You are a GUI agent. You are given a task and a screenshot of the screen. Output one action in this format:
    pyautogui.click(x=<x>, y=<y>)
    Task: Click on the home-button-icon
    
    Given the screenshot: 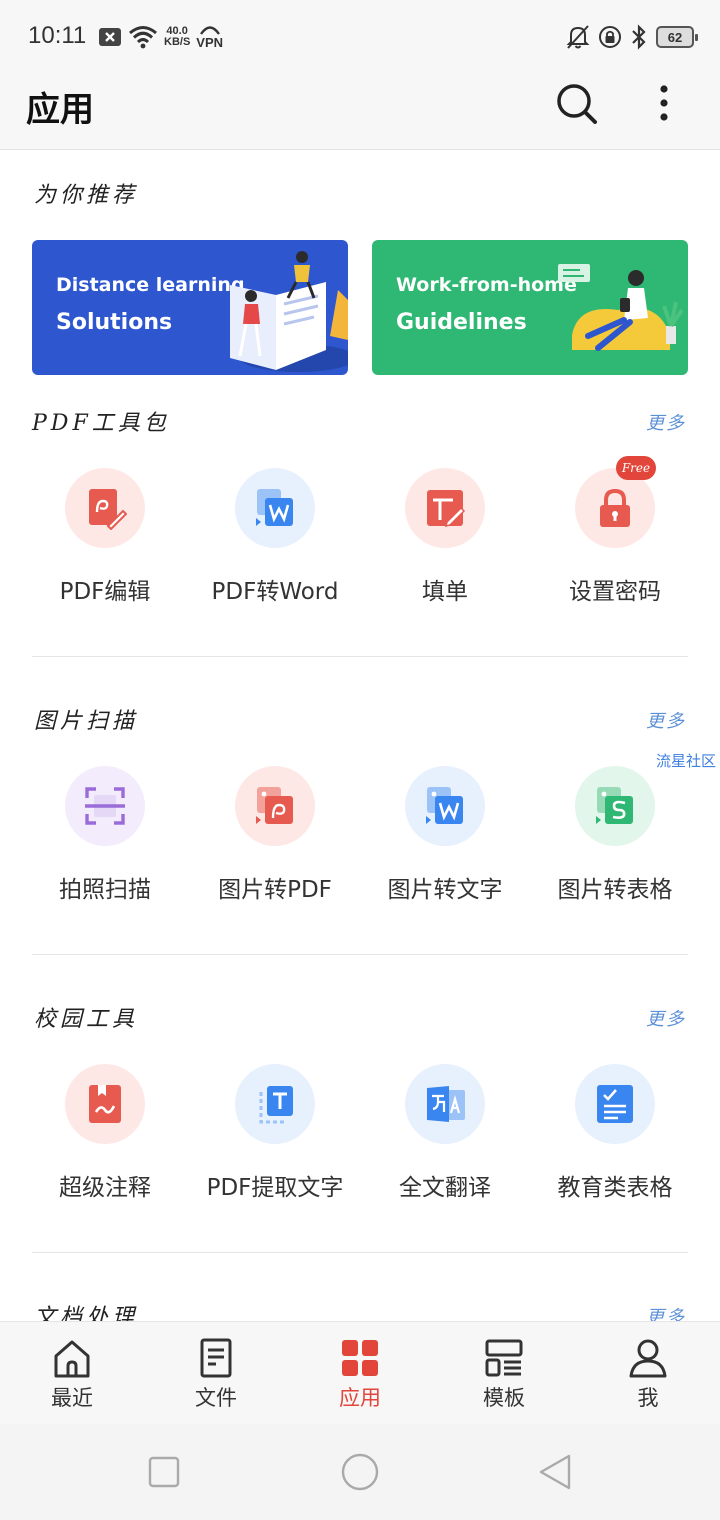 What is the action you would take?
    pyautogui.click(x=360, y=1472)
    